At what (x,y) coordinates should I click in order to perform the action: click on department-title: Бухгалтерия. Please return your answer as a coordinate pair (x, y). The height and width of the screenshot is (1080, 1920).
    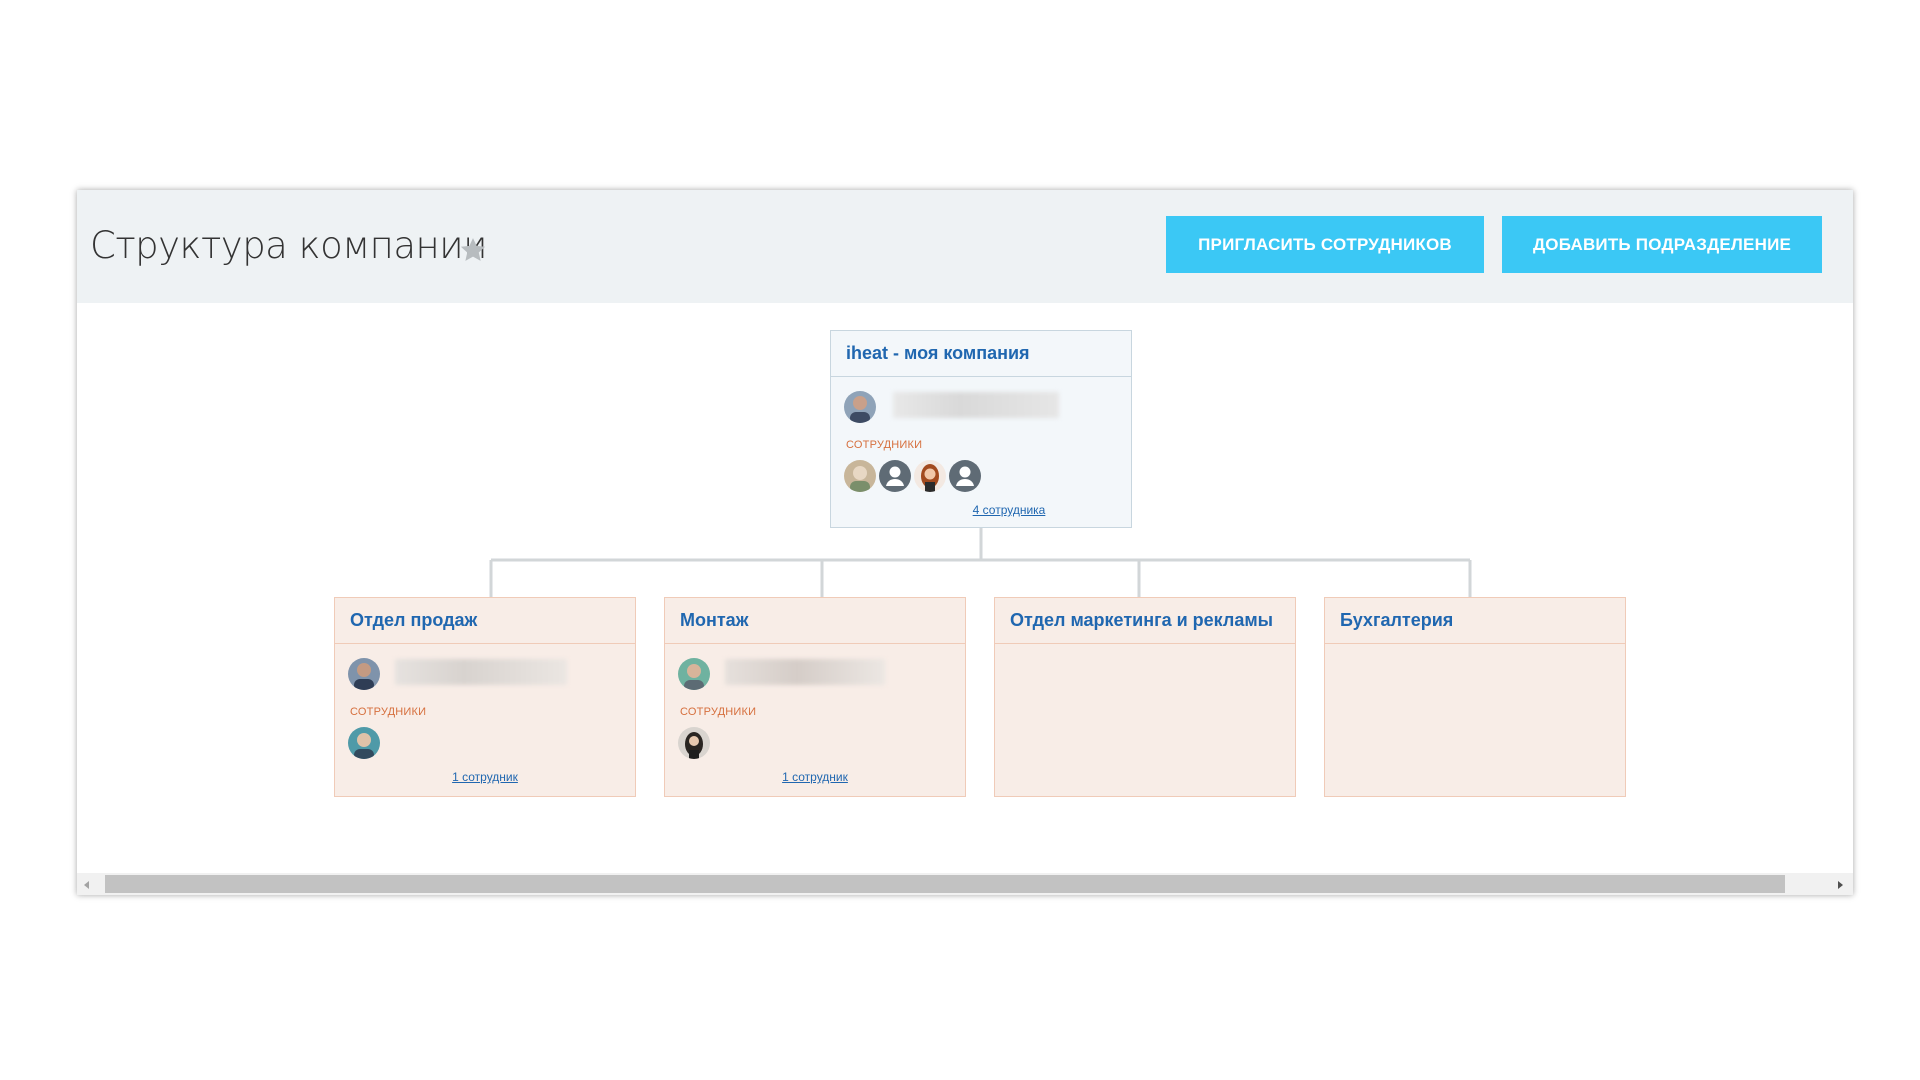
    Looking at the image, I should click on (1475, 621).